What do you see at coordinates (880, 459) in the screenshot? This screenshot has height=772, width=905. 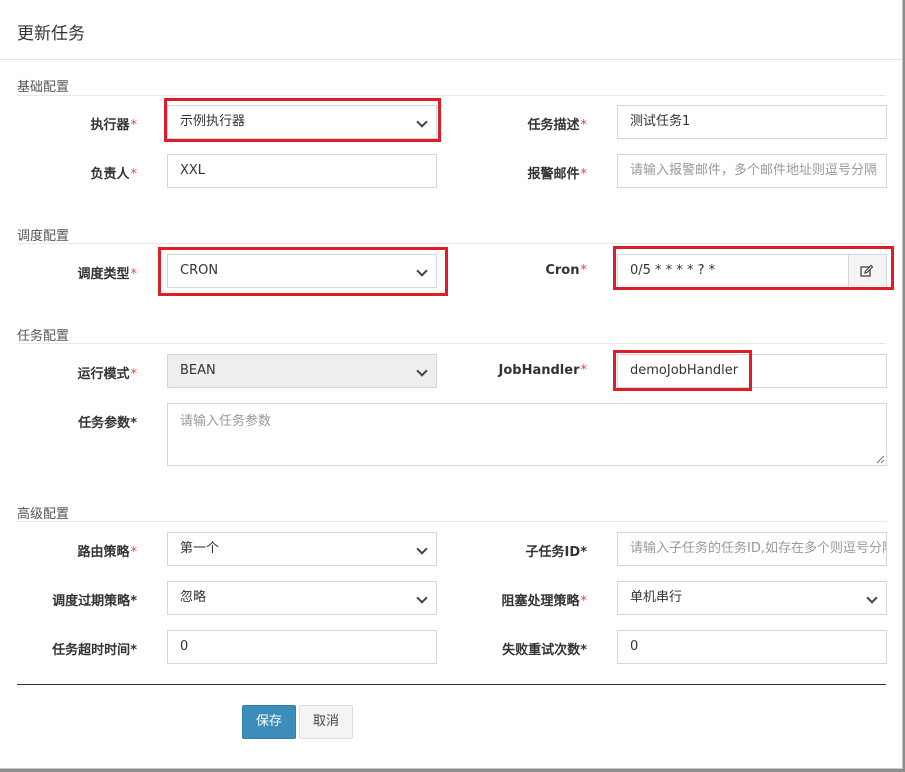 I see `resize-grip-icon` at bounding box center [880, 459].